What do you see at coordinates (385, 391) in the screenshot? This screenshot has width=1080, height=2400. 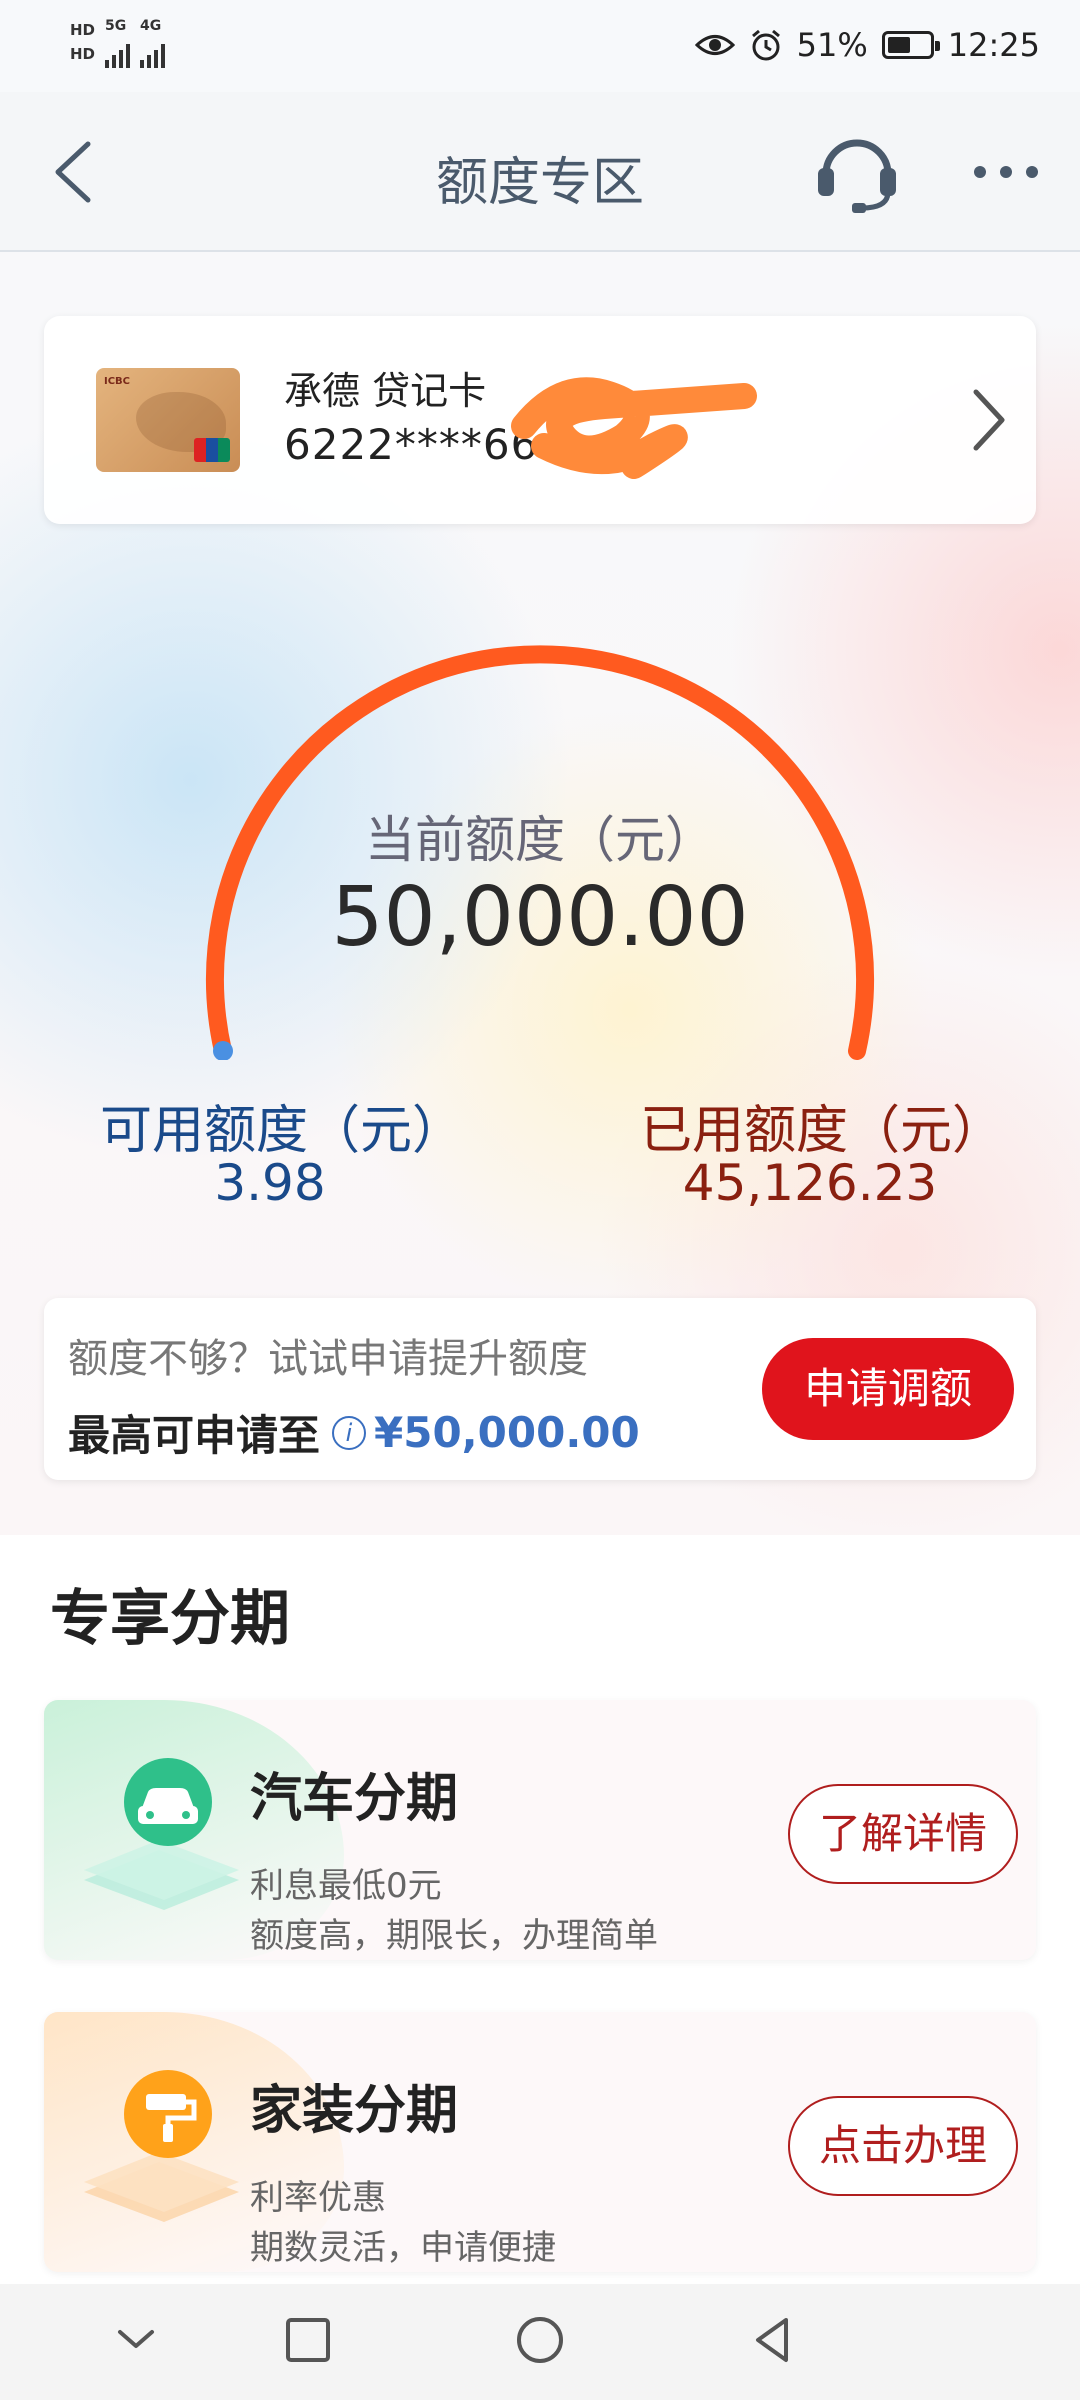 I see `card-name: 承德 贷记卡` at bounding box center [385, 391].